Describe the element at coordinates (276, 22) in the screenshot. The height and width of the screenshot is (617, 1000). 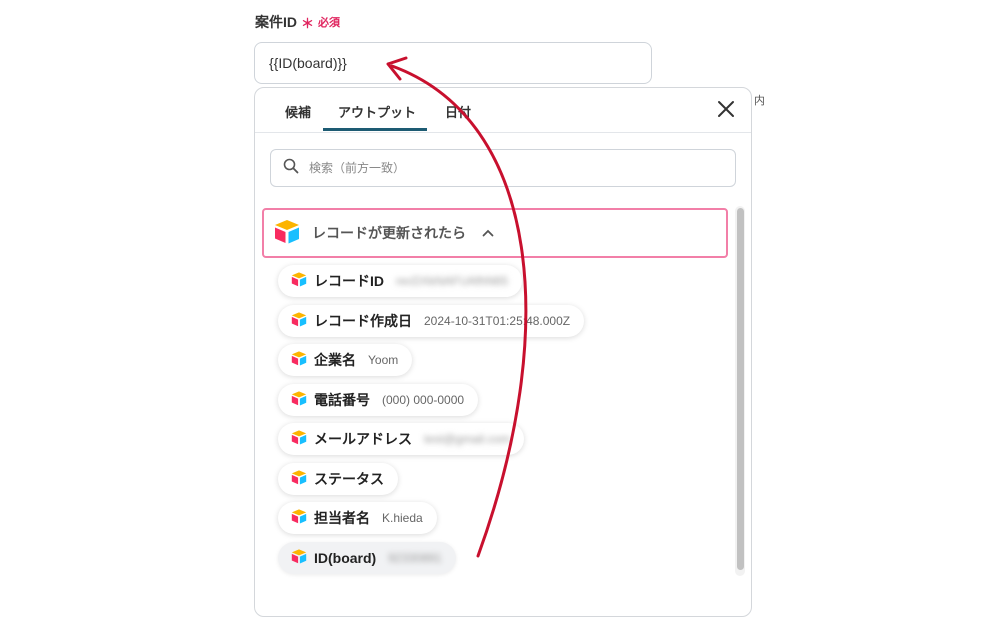
I see `field-label-text: 案件ID` at that location.